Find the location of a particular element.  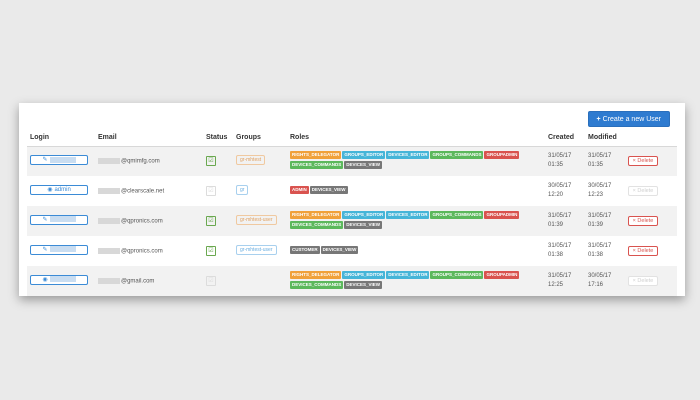

created-cell: 31/05/17 01:39 is located at coordinates (565, 221).